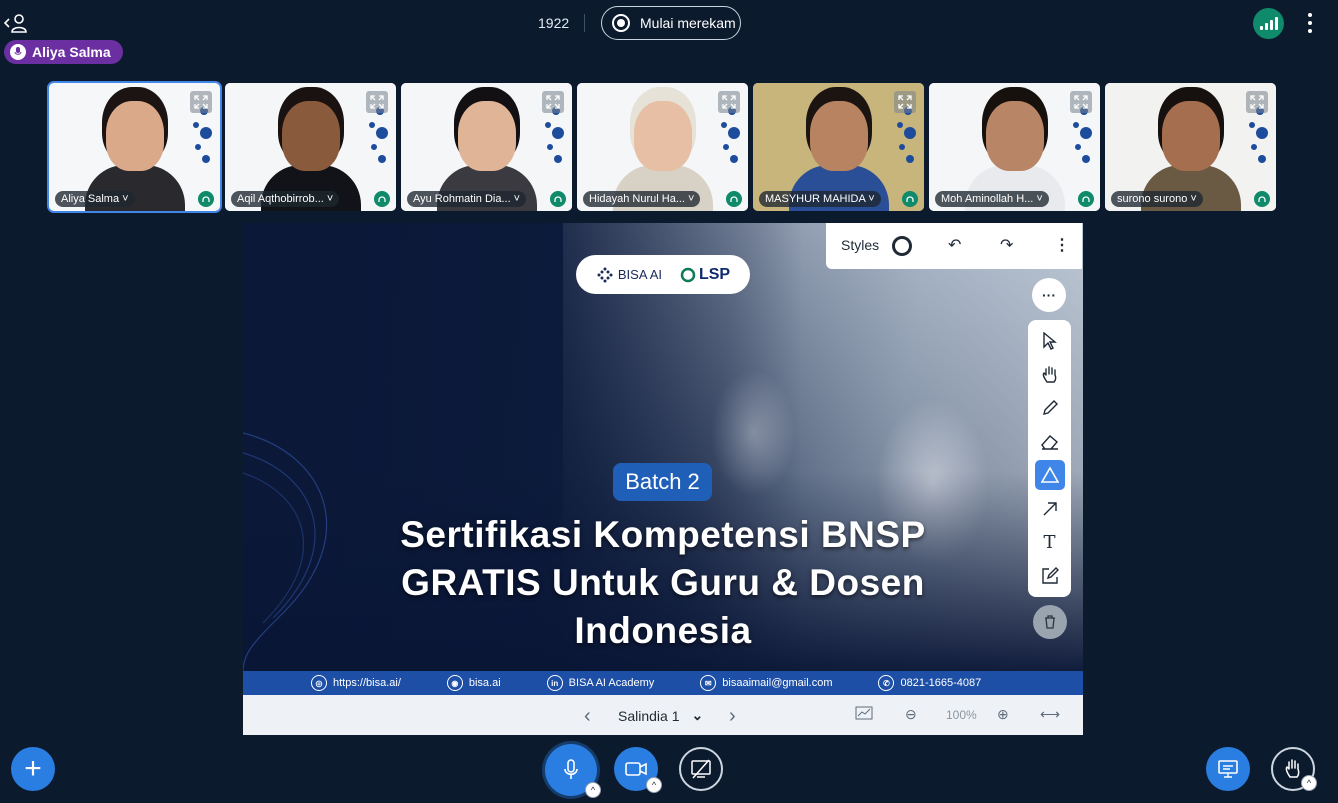 The width and height of the screenshot is (1338, 803). Describe the element at coordinates (1003, 714) in the screenshot. I see `zoom-in-button: ⊕` at that location.